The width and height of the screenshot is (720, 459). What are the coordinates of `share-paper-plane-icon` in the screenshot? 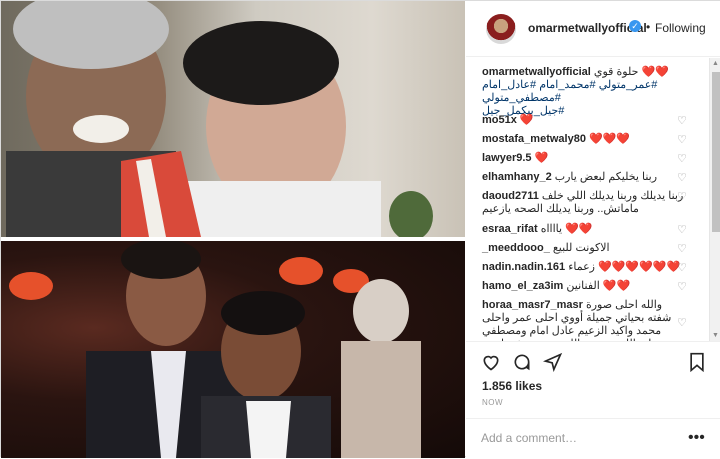 It's located at (552, 364).